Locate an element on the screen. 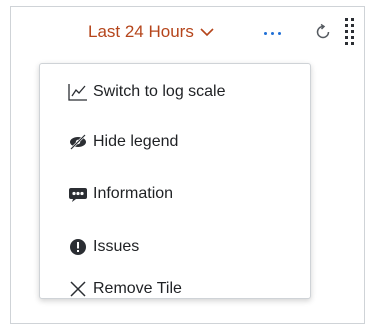 Image resolution: width=378 pixels, height=331 pixels. time-range-dropdown: Last 24 Hours is located at coordinates (151, 32).